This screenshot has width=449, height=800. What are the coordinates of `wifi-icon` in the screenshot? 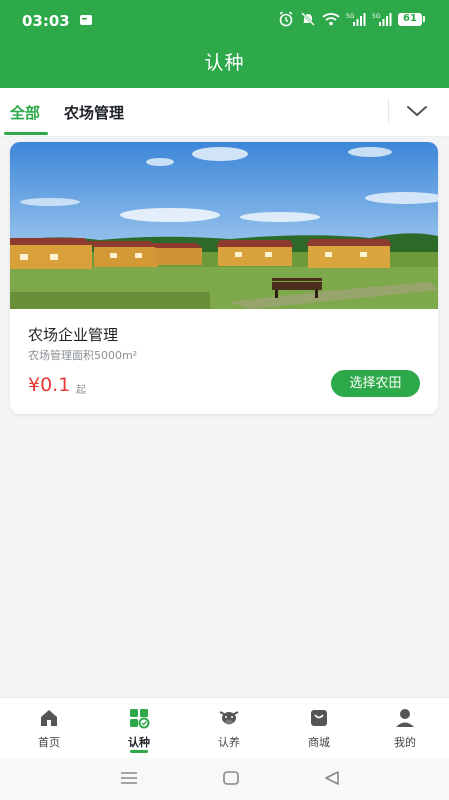 It's located at (331, 19).